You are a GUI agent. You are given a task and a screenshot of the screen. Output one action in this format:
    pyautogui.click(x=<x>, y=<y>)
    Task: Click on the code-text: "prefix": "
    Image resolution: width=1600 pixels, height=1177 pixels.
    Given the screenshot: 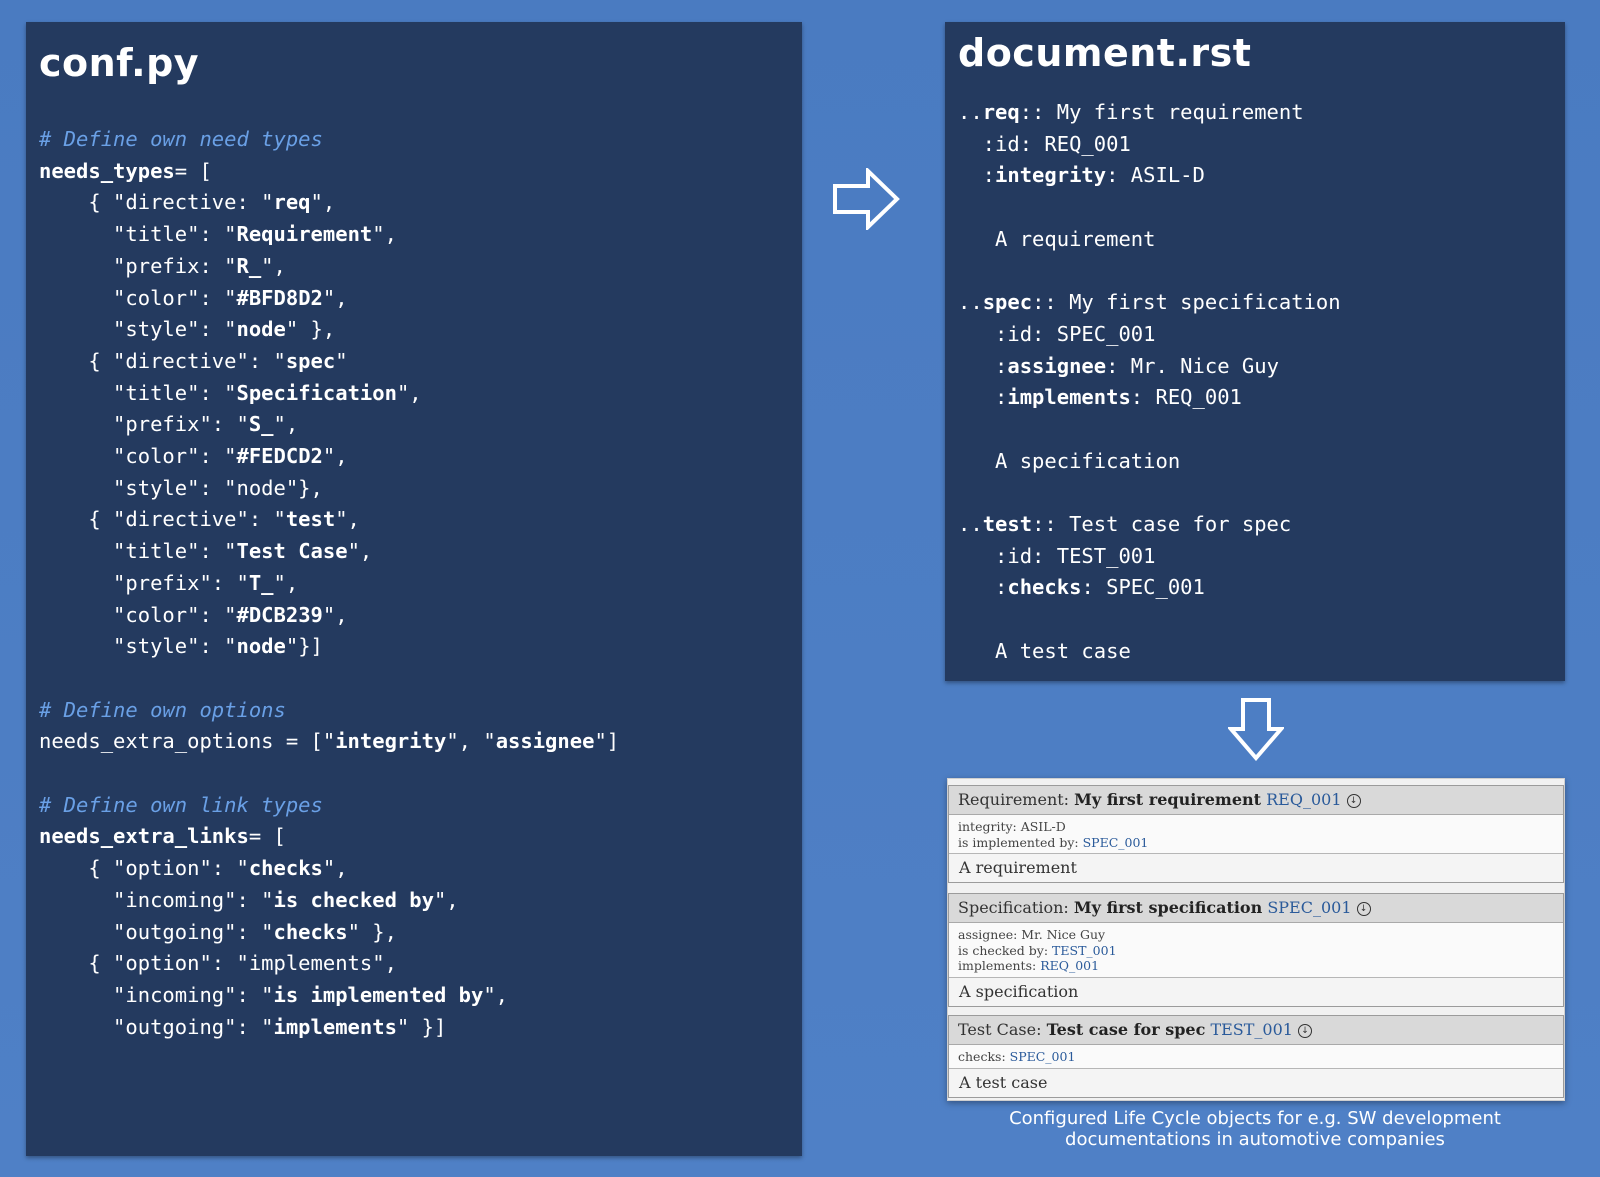 What is the action you would take?
    pyautogui.click(x=144, y=582)
    